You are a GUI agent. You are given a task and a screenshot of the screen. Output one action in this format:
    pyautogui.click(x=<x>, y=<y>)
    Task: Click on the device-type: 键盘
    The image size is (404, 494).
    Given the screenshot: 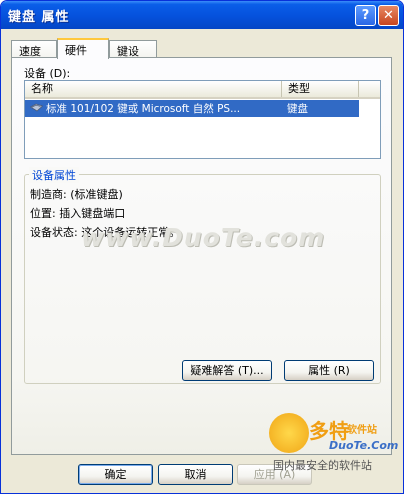 What is the action you would take?
    pyautogui.click(x=297, y=109)
    